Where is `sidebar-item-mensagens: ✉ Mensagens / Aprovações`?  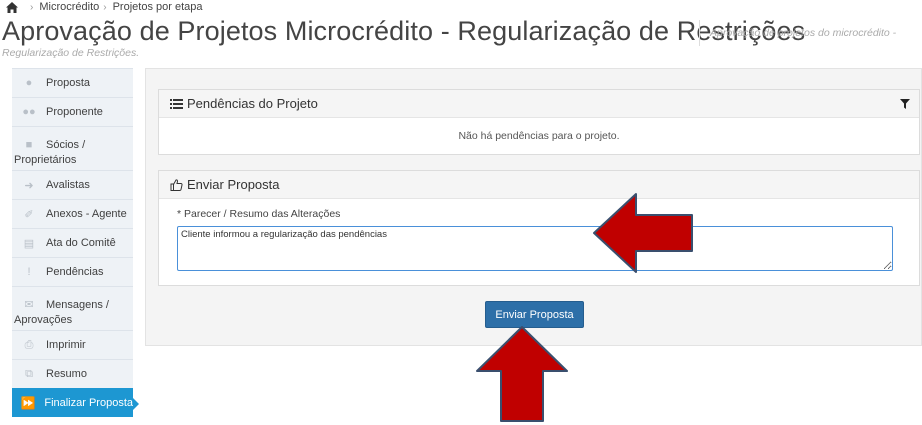
sidebar-item-mensagens: ✉ Mensagens / Aprovações is located at coordinates (72, 308).